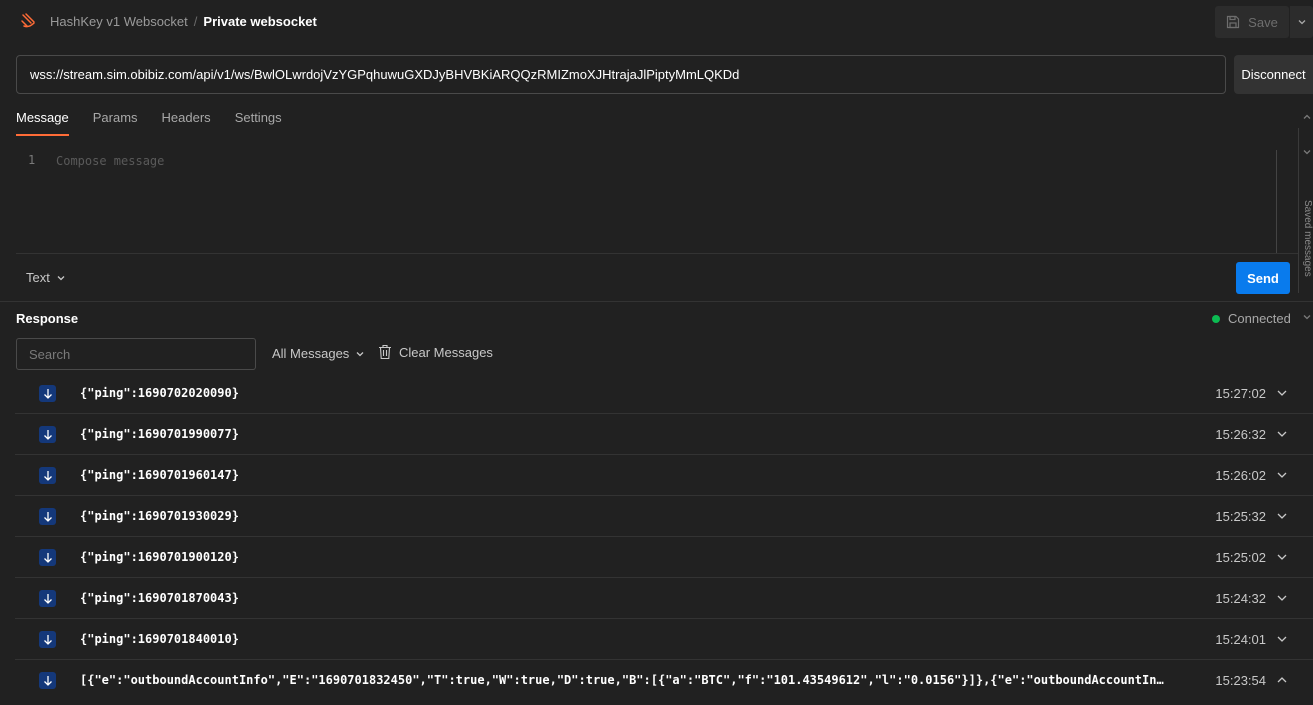  What do you see at coordinates (1240, 475) in the screenshot?
I see `message-time: 15:26:02` at bounding box center [1240, 475].